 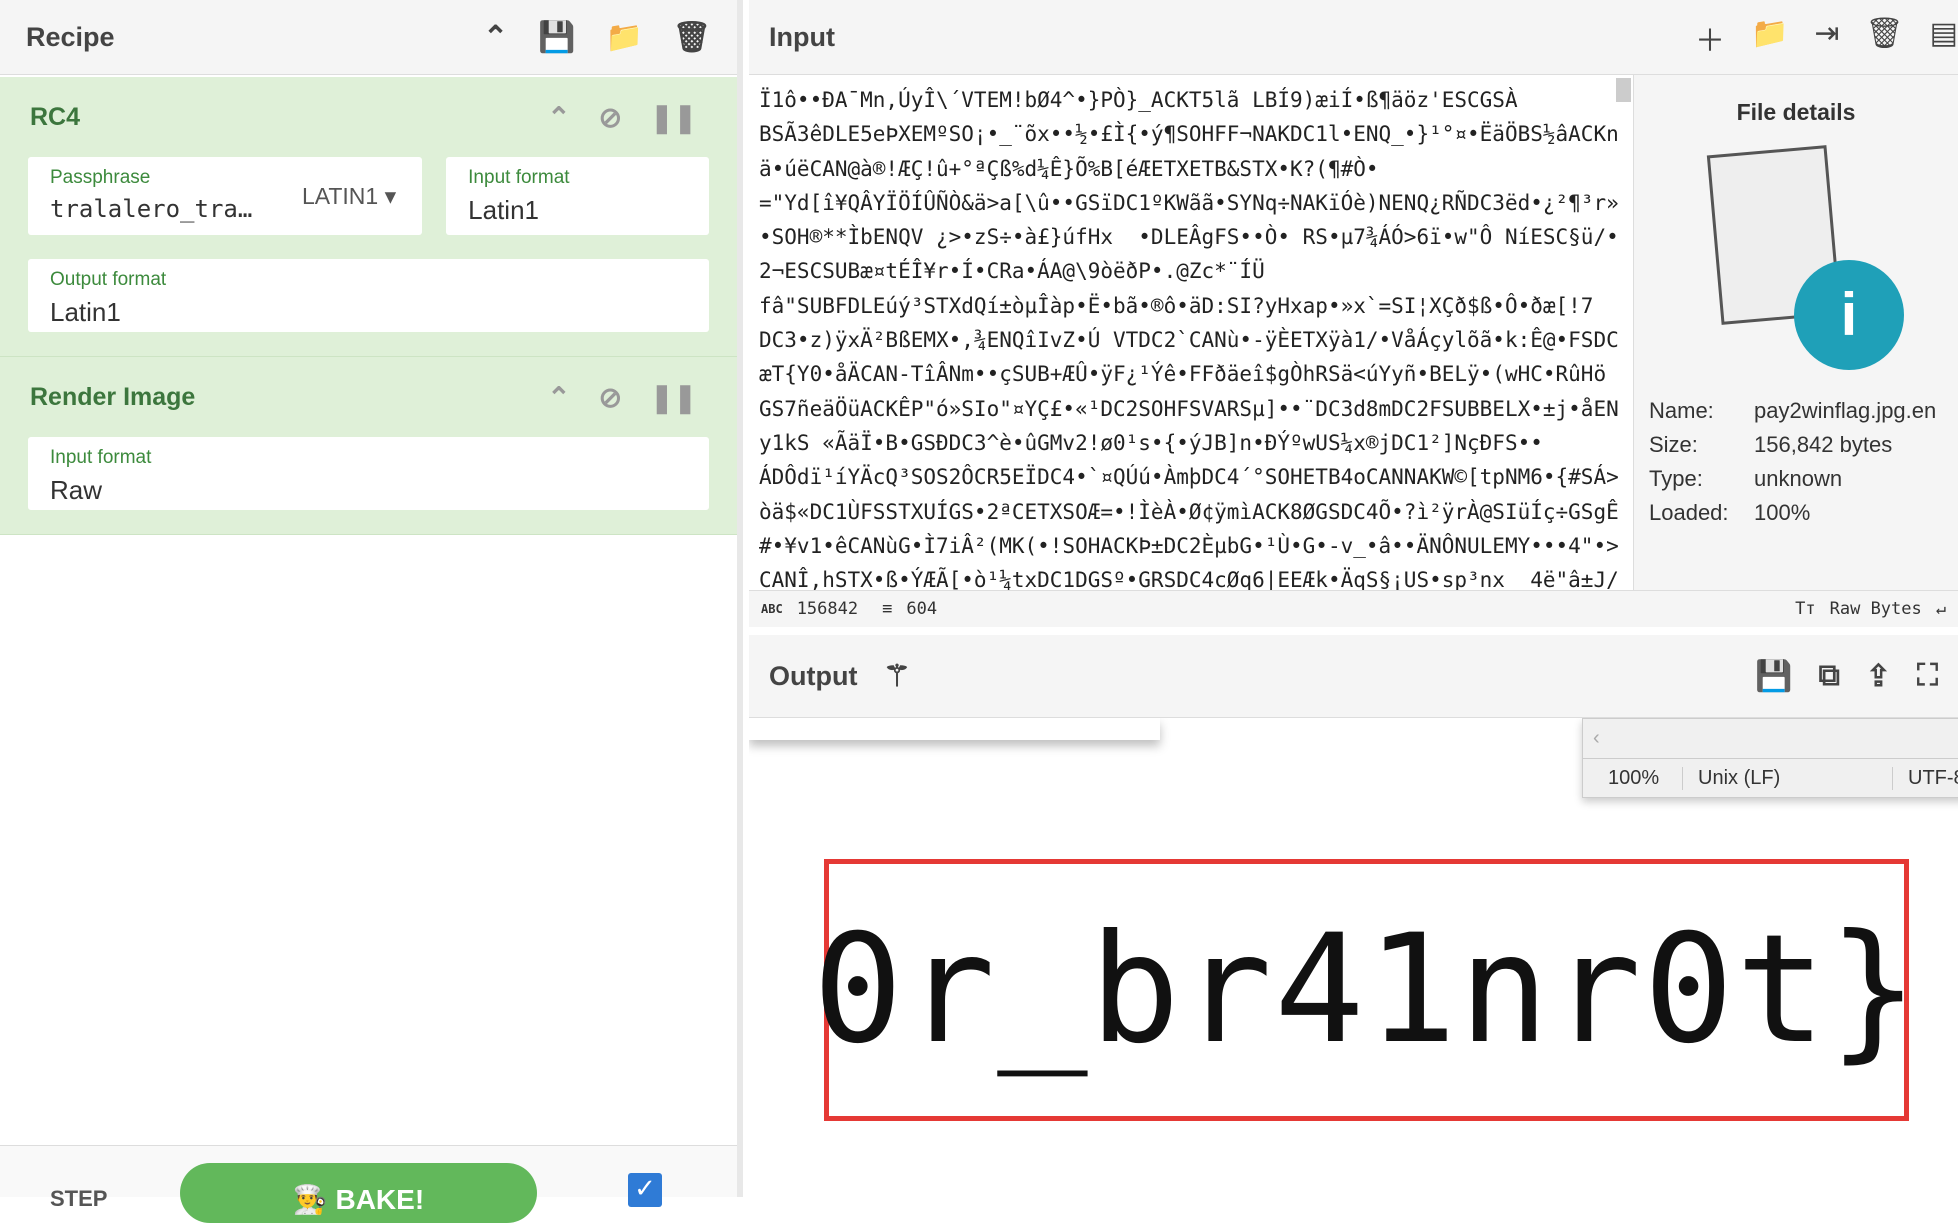 What do you see at coordinates (1805, 257) in the screenshot?
I see `file-icon: i` at bounding box center [1805, 257].